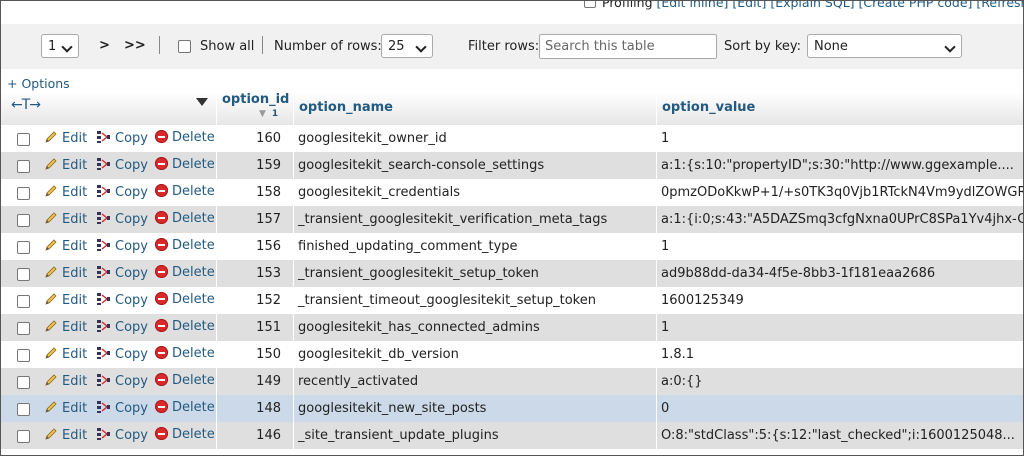 This screenshot has height=456, width=1024. What do you see at coordinates (916, 5) in the screenshot?
I see `create-php-code-link: [Create PHP code]` at bounding box center [916, 5].